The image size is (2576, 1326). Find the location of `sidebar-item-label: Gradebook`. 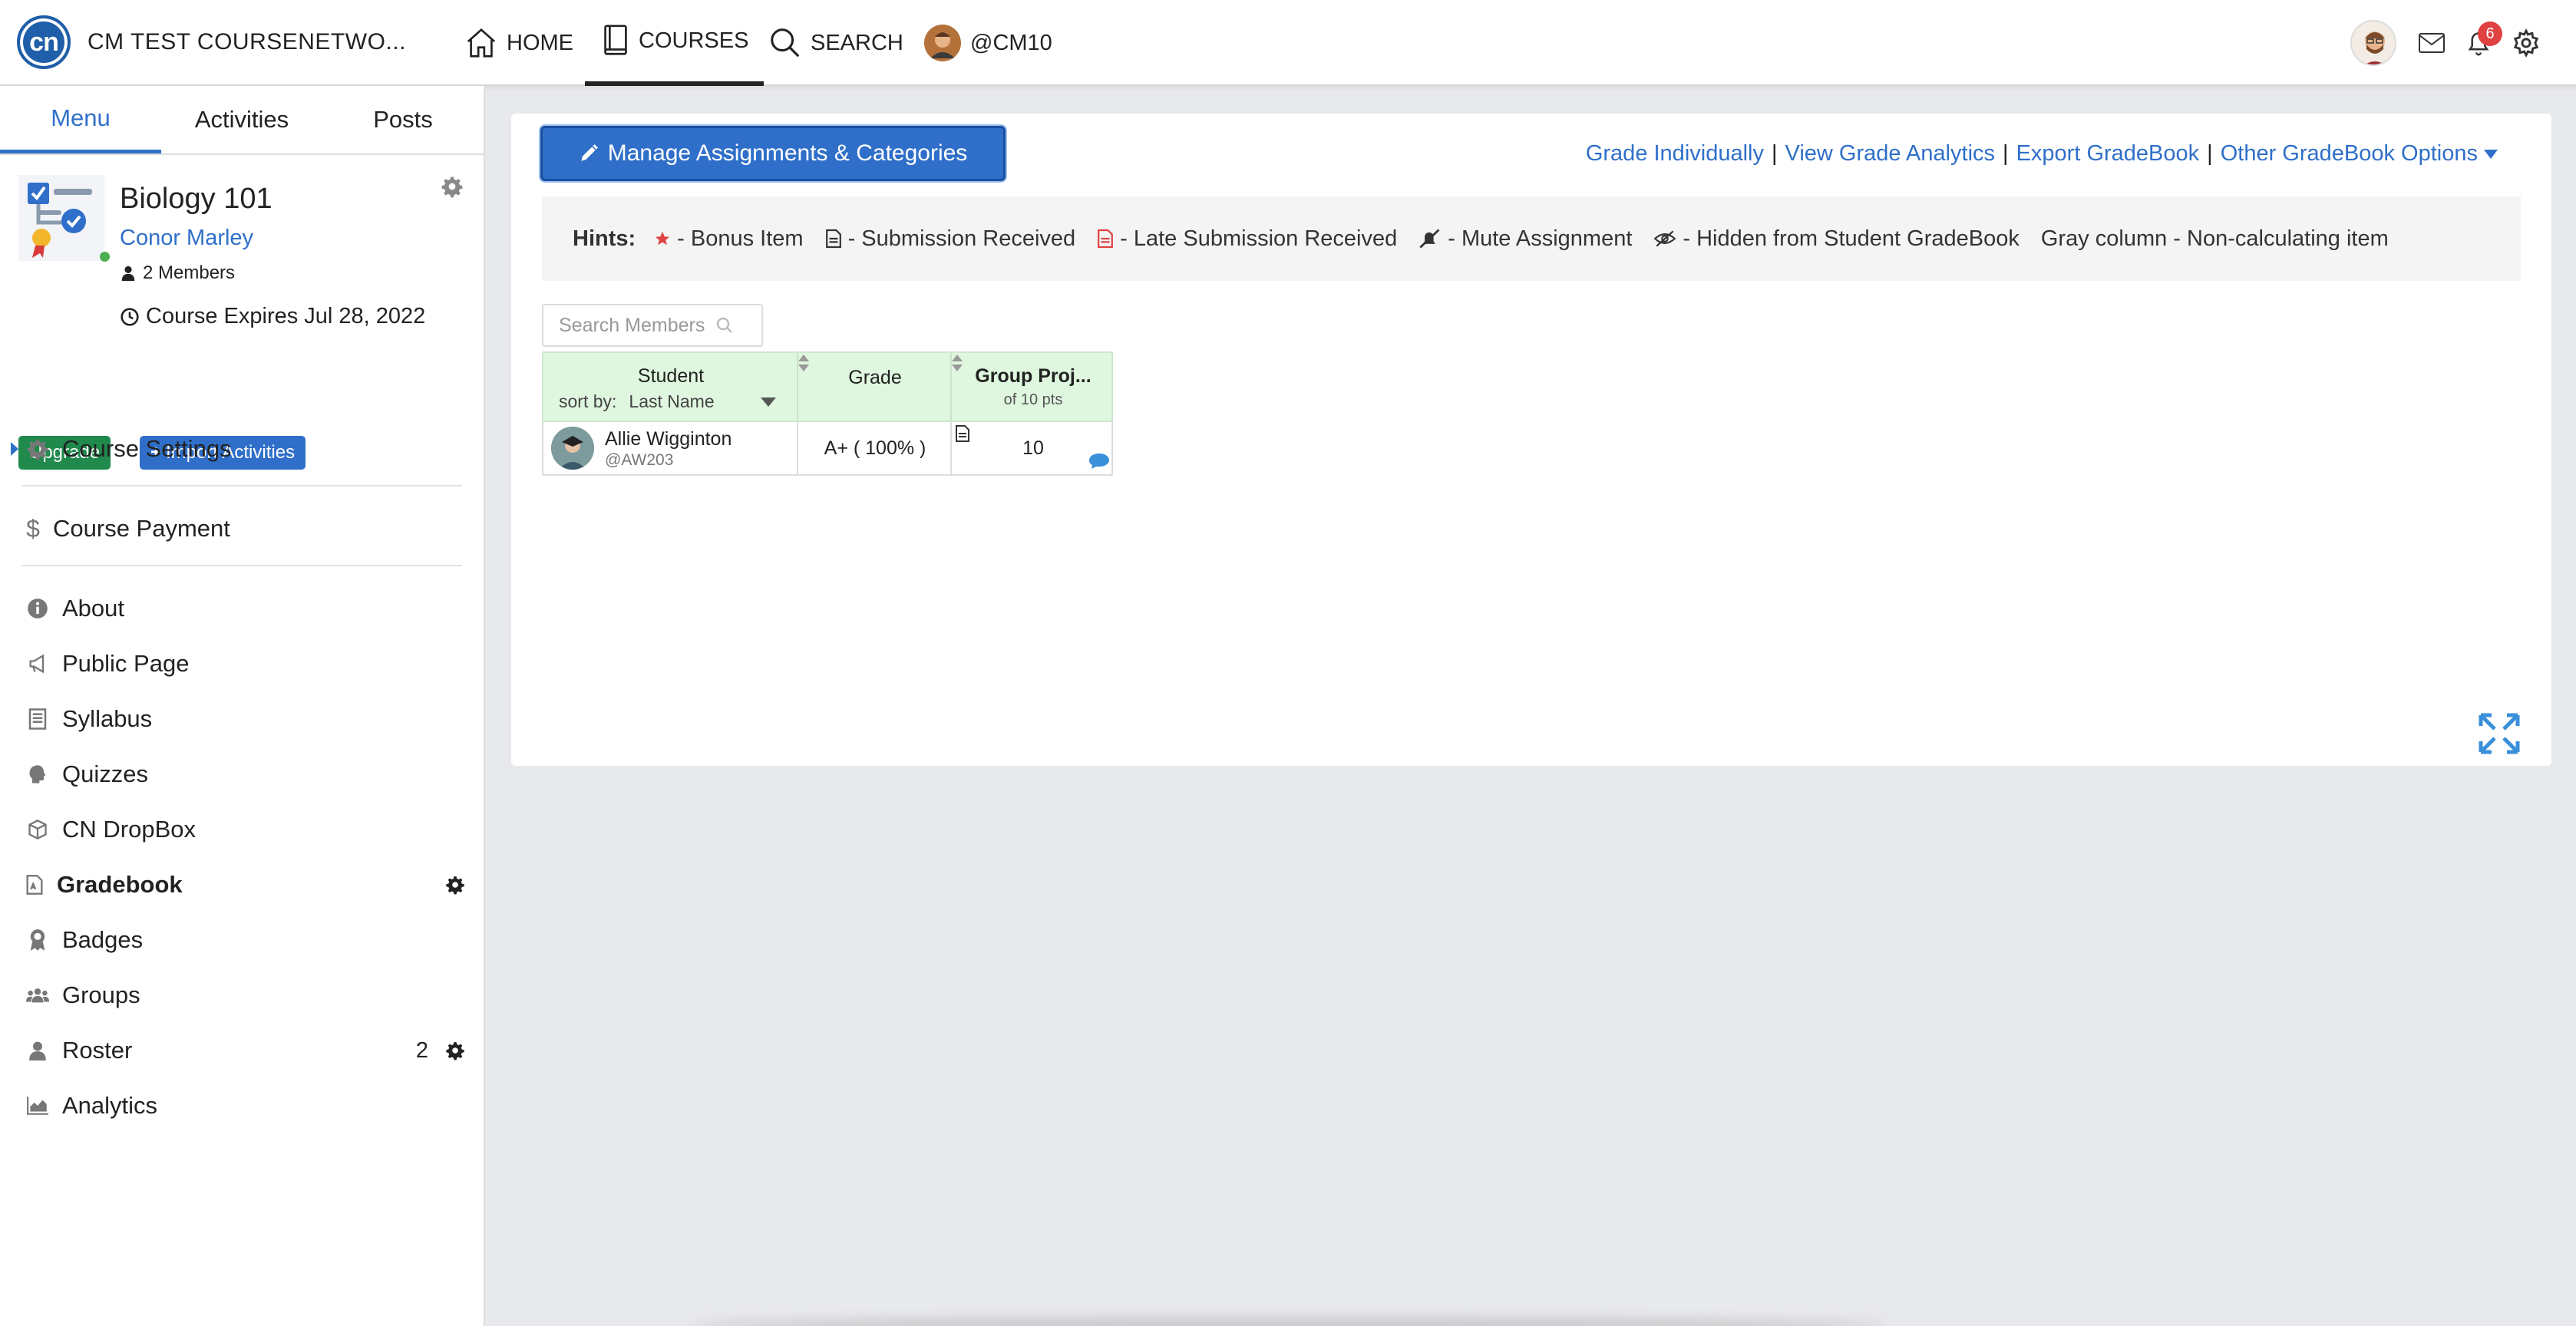

sidebar-item-label: Gradebook is located at coordinates (120, 885).